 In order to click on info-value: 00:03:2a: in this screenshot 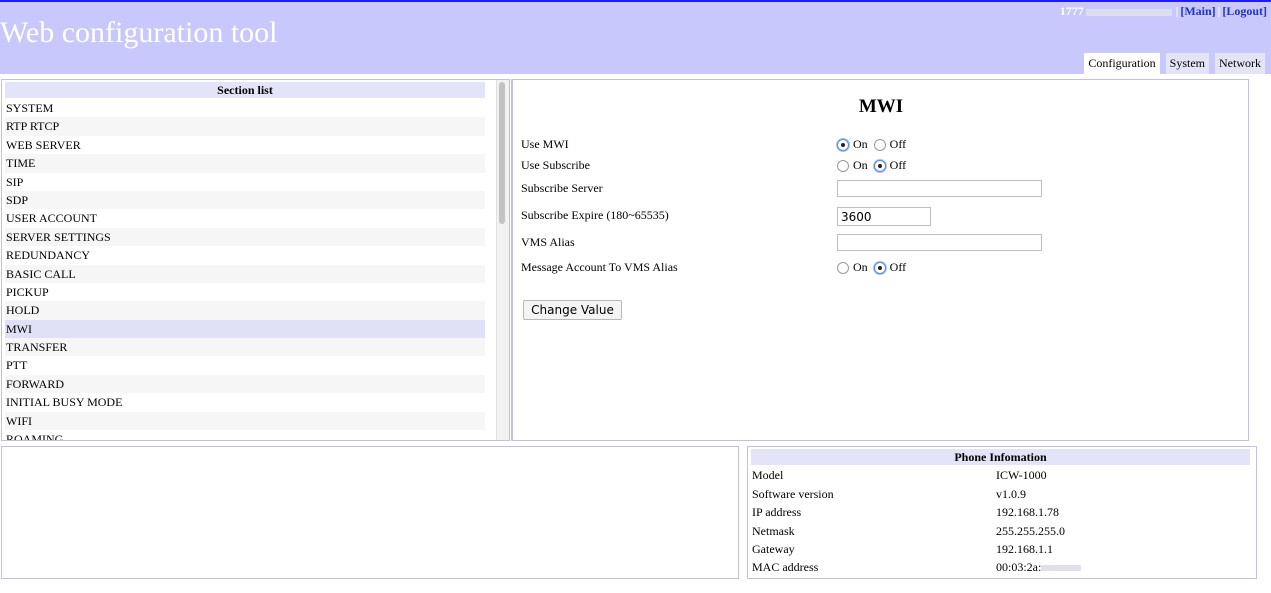, I will do `click(1039, 567)`.